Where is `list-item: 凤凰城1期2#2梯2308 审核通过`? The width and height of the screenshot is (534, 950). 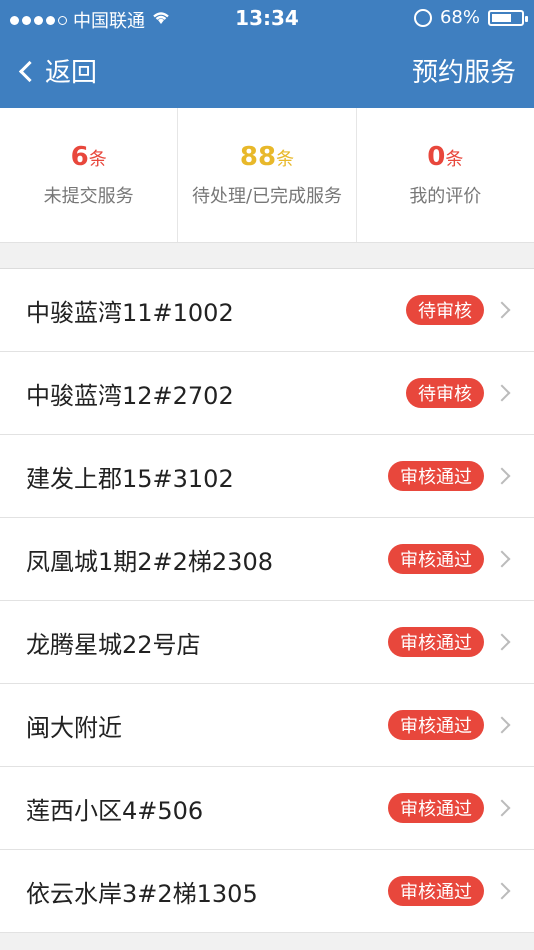 list-item: 凤凰城1期2#2梯2308 审核通过 is located at coordinates (267, 559).